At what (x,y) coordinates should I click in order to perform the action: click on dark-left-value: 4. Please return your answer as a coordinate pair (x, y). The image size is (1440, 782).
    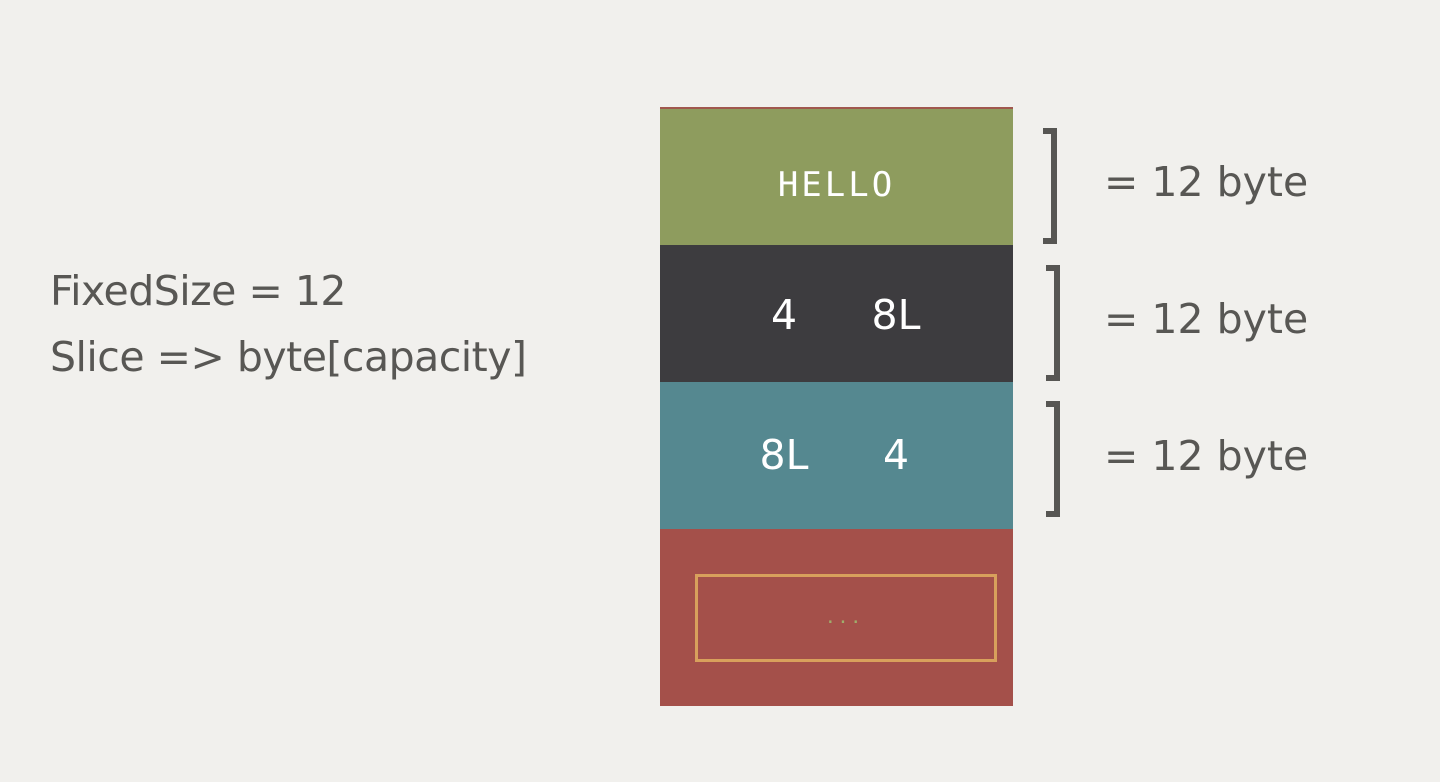
    Looking at the image, I should click on (784, 315).